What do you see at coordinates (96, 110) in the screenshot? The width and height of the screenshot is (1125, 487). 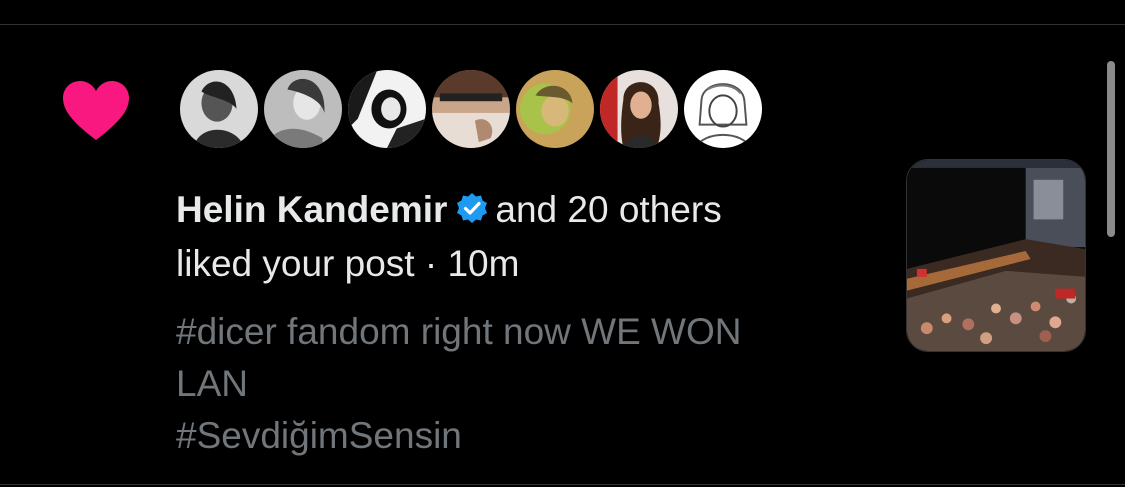 I see `heart-icon` at bounding box center [96, 110].